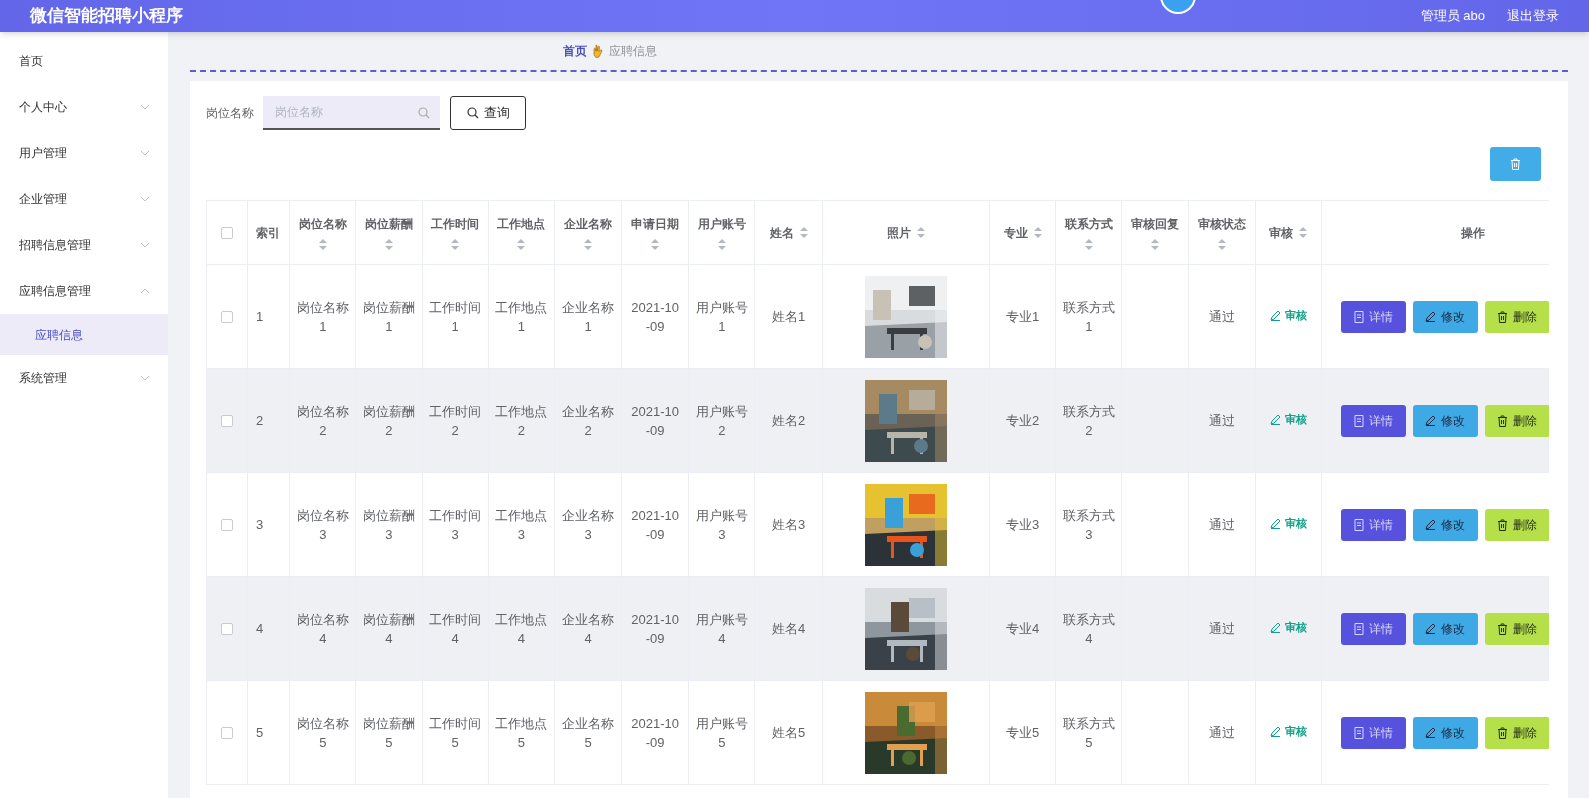  I want to click on column-header: 联系方式, so click(1088, 224).